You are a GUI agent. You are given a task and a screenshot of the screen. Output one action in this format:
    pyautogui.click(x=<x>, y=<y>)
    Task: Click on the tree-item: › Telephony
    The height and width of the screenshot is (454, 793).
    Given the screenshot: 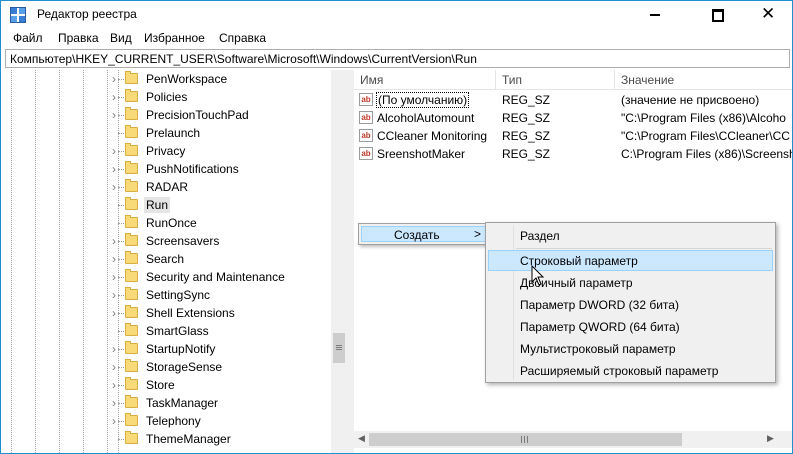 What is the action you would take?
    pyautogui.click(x=166, y=421)
    